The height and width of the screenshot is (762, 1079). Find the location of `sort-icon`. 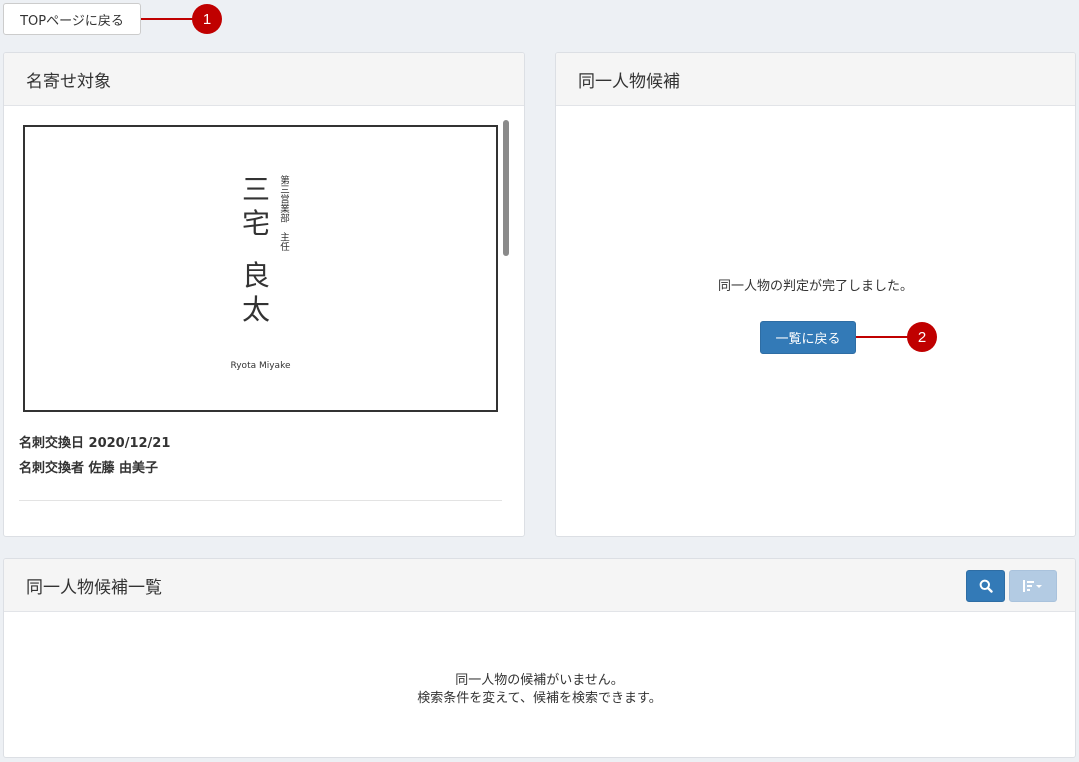

sort-icon is located at coordinates (1032, 586).